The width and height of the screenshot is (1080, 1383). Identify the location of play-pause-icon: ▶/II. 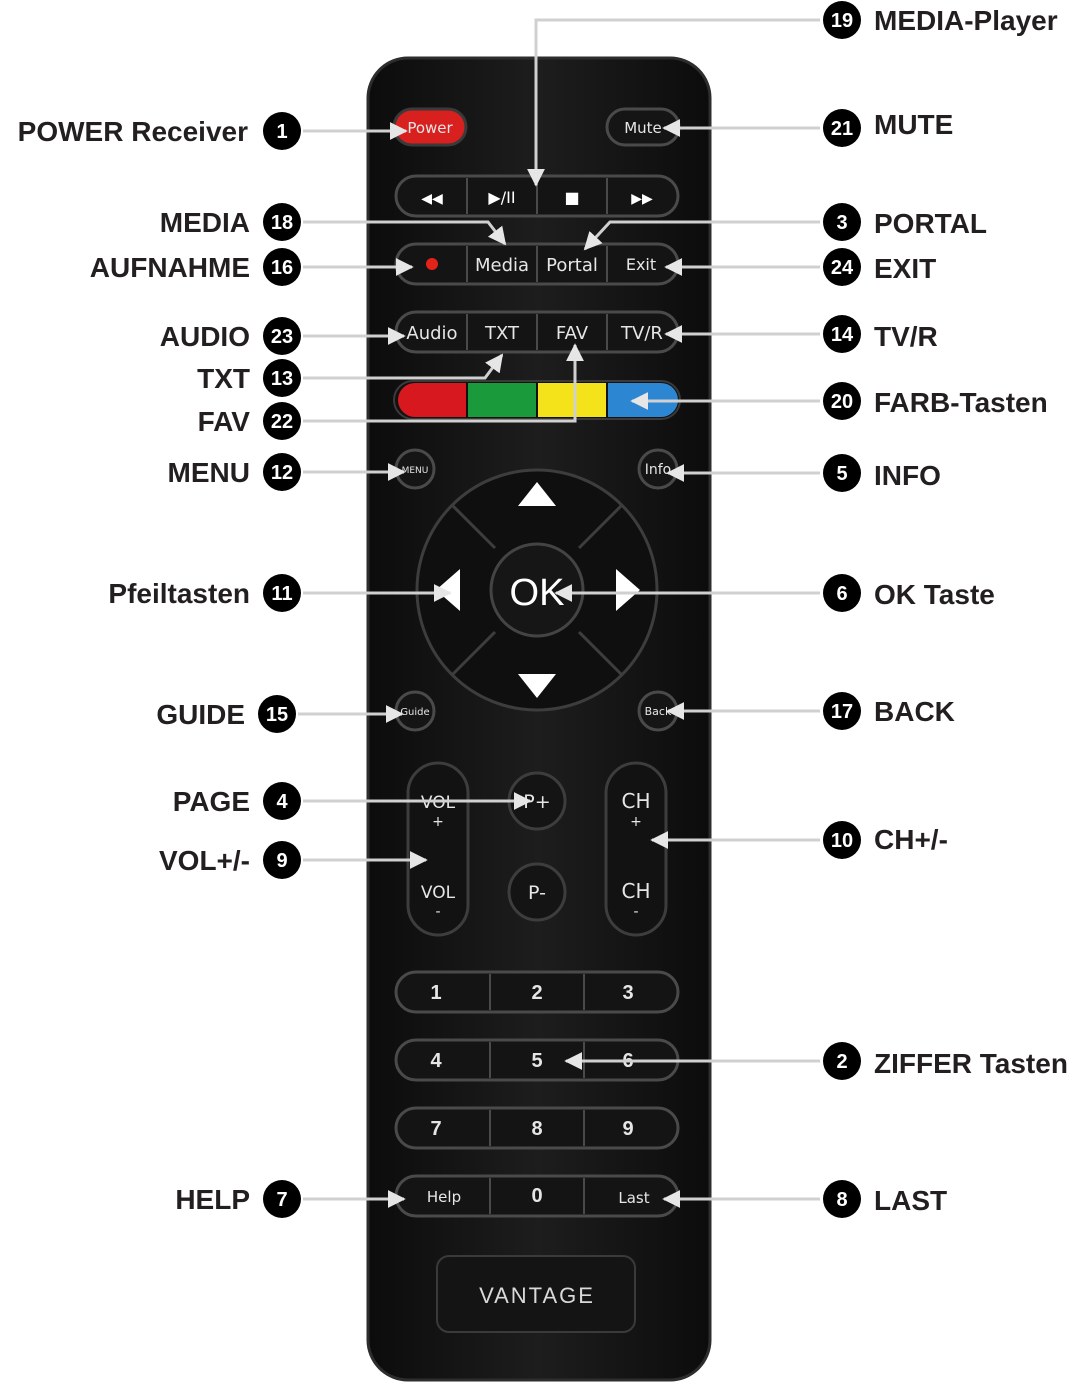
(501, 197).